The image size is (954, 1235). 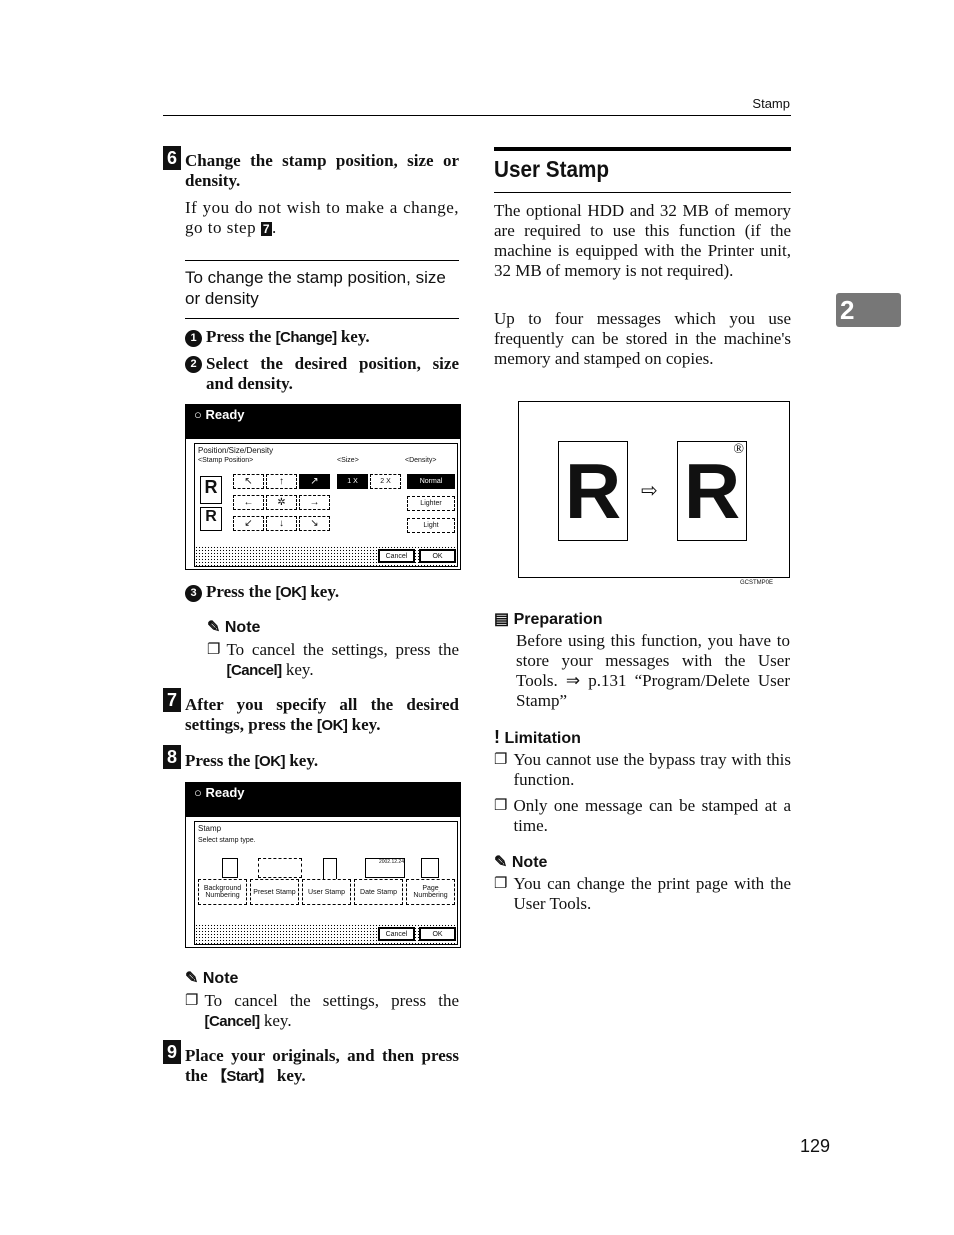 I want to click on heading-text: Limitation, so click(x=542, y=738).